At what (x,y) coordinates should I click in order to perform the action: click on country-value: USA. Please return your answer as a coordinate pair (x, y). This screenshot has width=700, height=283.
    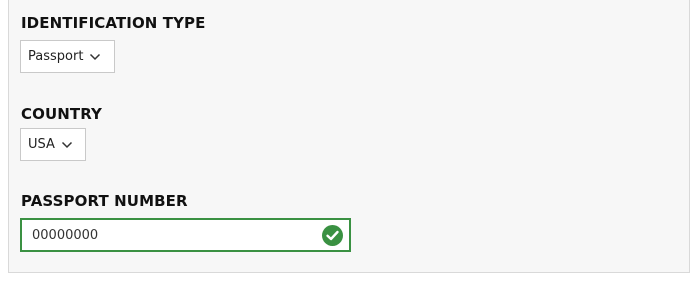
    Looking at the image, I should click on (41, 144).